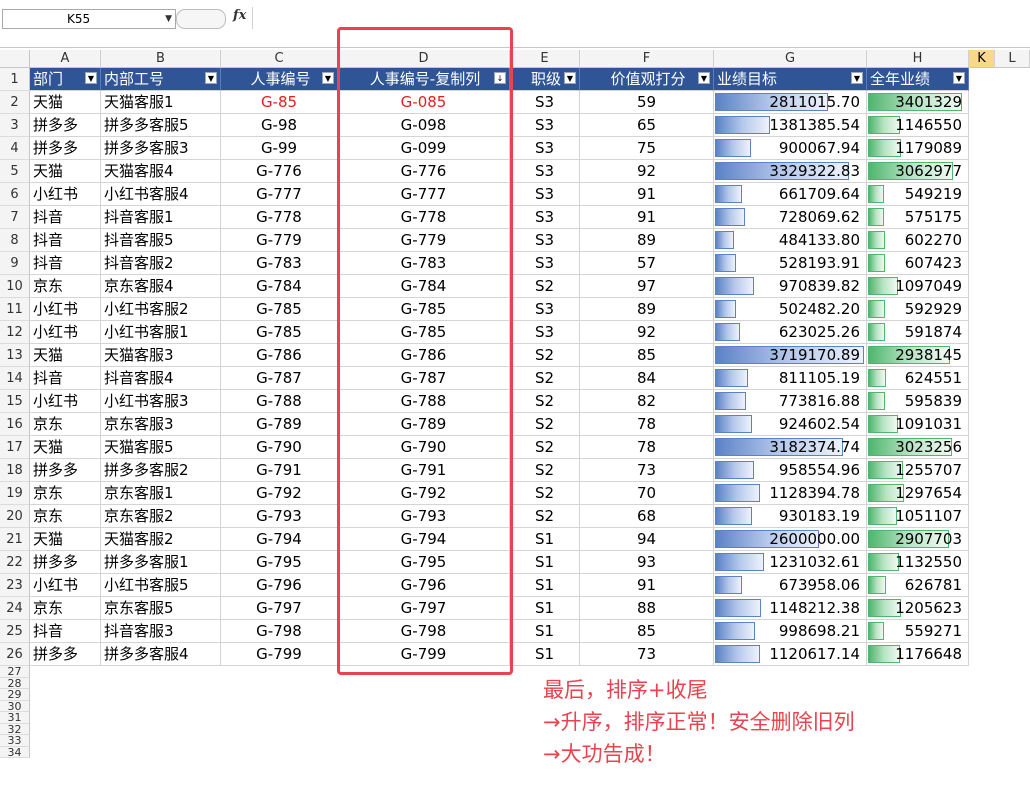 Image resolution: width=1030 pixels, height=792 pixels. What do you see at coordinates (790, 424) in the screenshot?
I see `data-bar-cell: 924602.54` at bounding box center [790, 424].